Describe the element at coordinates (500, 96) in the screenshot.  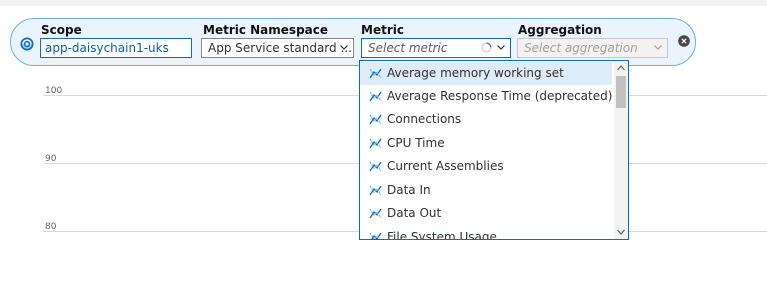
I see `metric-option-label: Average Response Time (deprecated)` at that location.